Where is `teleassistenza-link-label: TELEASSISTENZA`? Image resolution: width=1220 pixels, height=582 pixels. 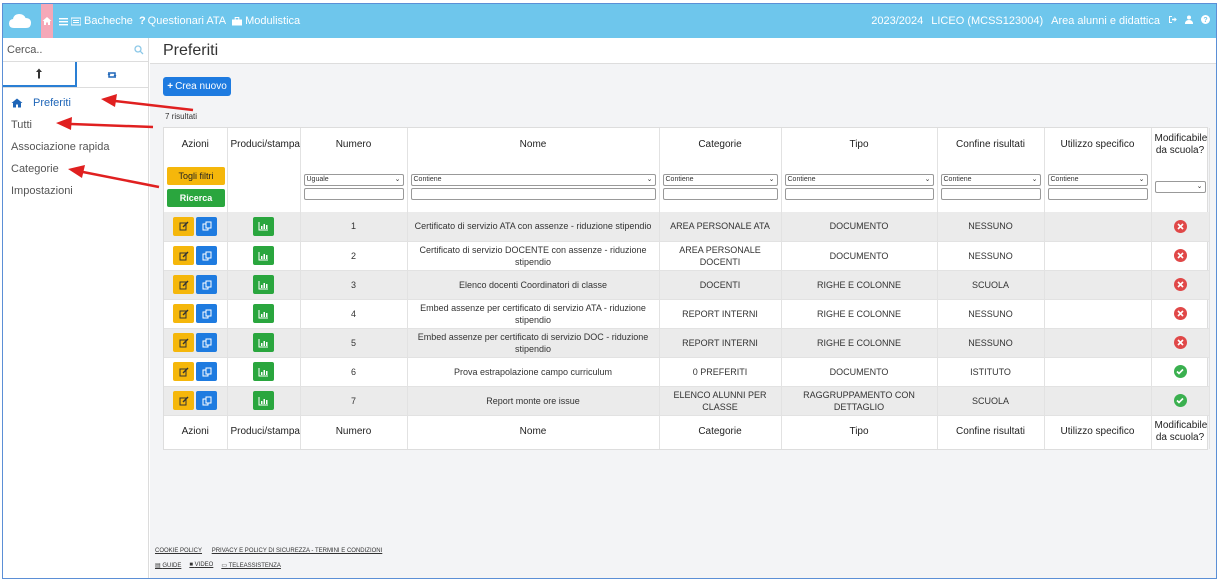
teleassistenza-link-label: TELEASSISTENZA is located at coordinates (254, 566).